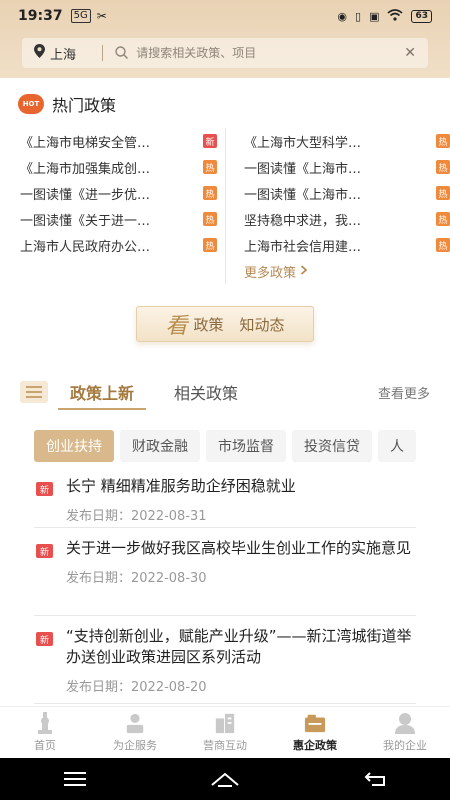  I want to click on chip-startup-support: 创业扶持, so click(74, 446).